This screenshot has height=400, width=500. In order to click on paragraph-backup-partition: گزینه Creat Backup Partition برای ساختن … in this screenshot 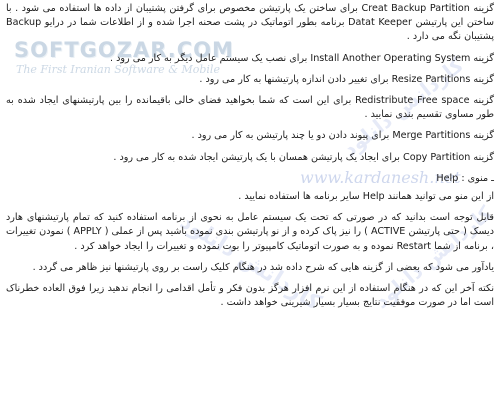, I will do `click(250, 23)`.